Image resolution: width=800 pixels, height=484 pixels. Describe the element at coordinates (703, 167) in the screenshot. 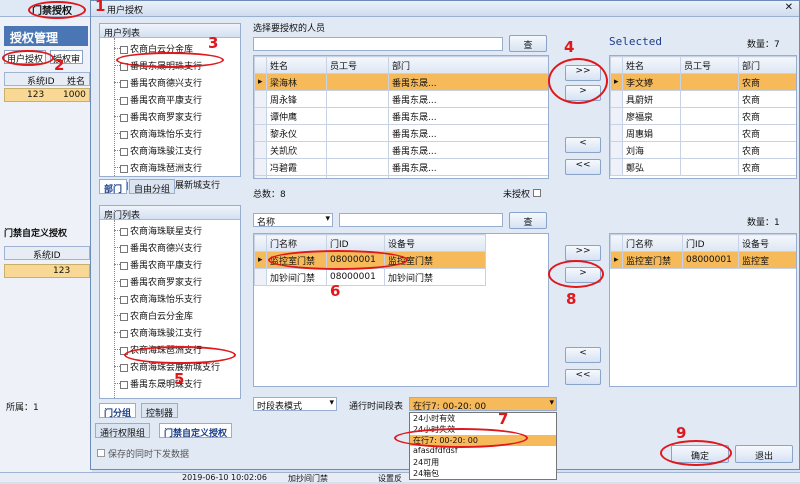

I see `table-row: 鄭弘 农商` at that location.